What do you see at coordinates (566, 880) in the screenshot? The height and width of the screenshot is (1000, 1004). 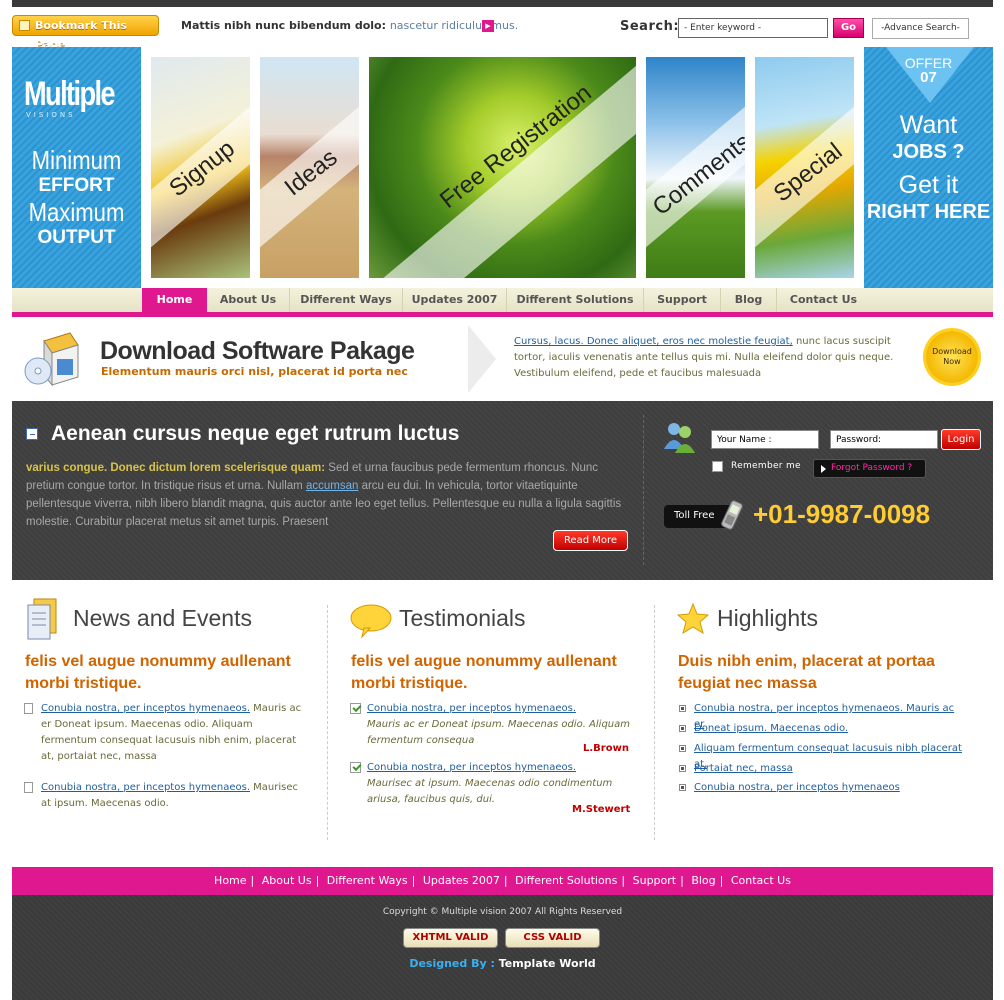 I see `footer-nav-different-solutions: Different Solutions` at bounding box center [566, 880].